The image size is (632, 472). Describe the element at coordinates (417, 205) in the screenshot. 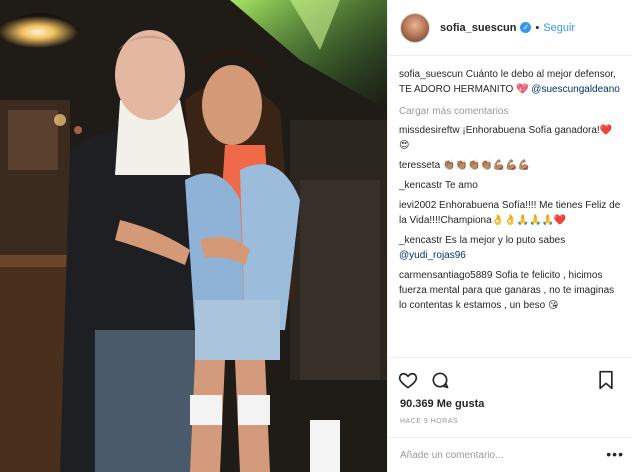

I see `comment-username: ievi2002` at that location.